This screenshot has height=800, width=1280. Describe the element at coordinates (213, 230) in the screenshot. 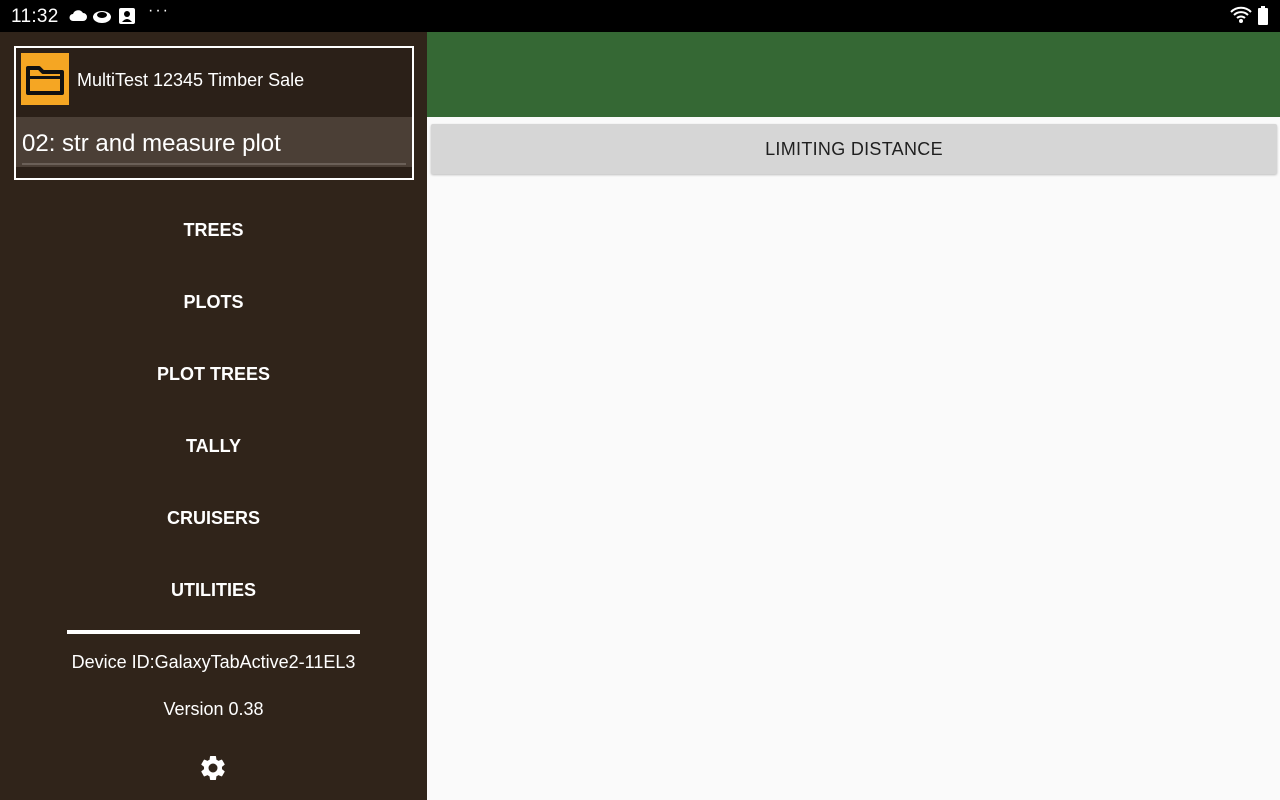

I see `nav-item-trees: TREES` at that location.